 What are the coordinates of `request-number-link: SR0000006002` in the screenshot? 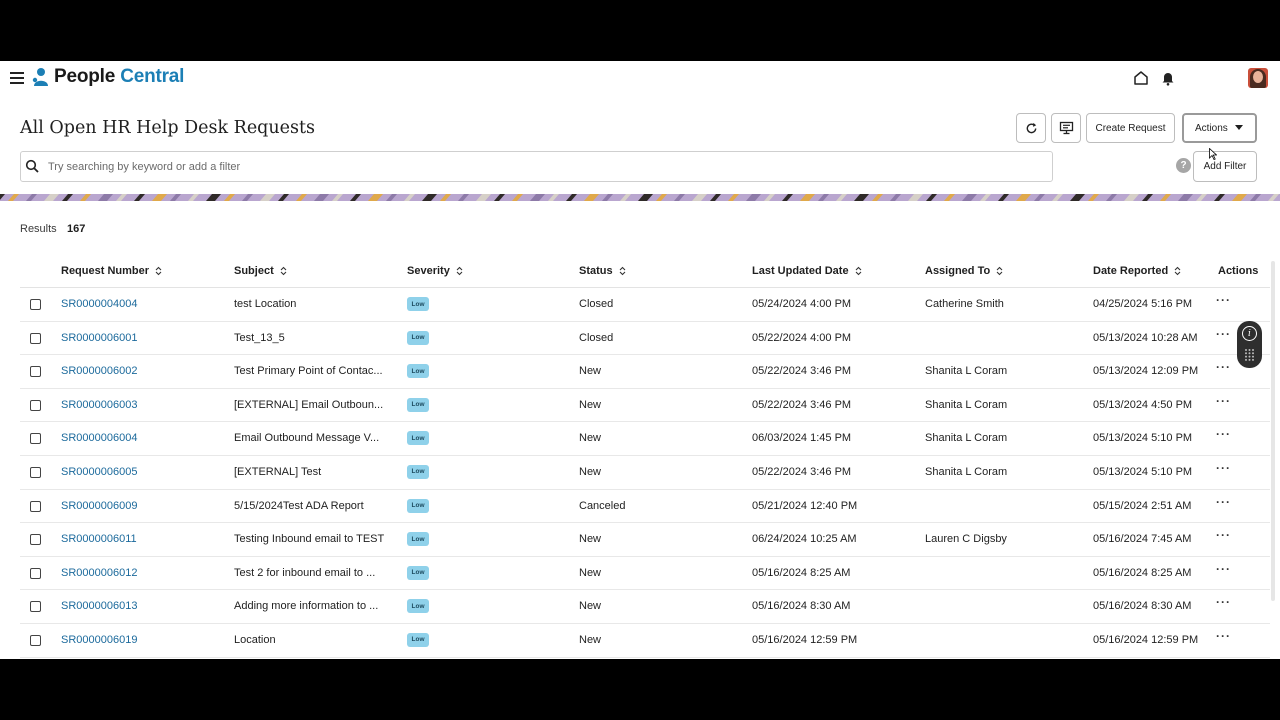 It's located at (99, 371).